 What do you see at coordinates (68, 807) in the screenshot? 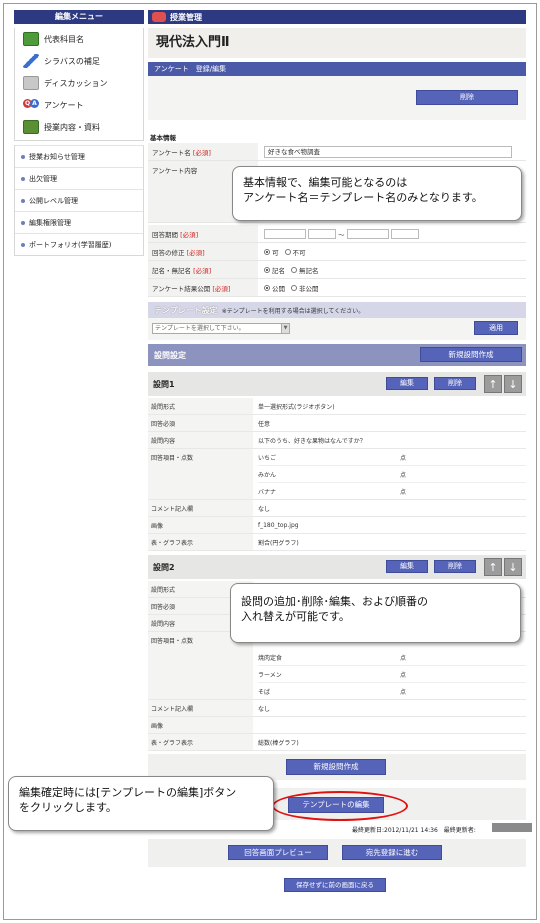
I see `callout-text: をクリックします。` at bounding box center [68, 807].